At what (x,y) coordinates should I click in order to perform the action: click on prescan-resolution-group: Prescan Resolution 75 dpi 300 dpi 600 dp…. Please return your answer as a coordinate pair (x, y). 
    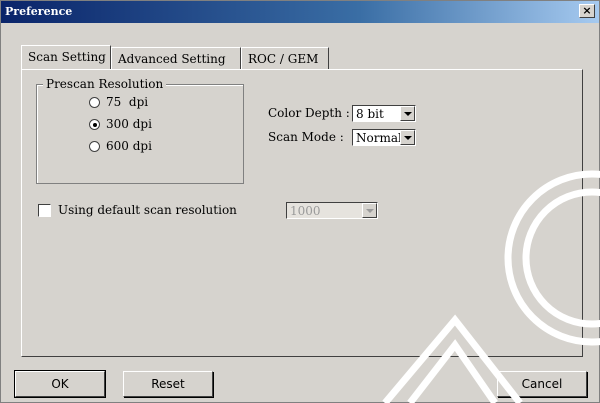
    Looking at the image, I should click on (140, 130).